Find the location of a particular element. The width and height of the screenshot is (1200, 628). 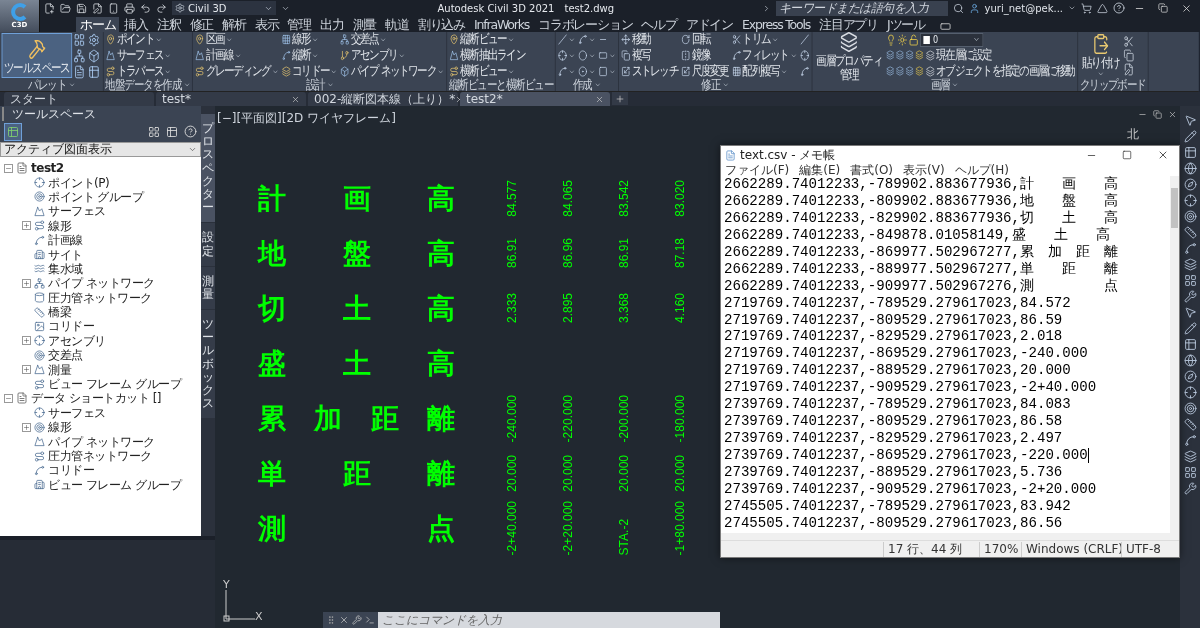

viewport-label: [−][平面図][2D ワイヤフレーム] is located at coordinates (306, 118).